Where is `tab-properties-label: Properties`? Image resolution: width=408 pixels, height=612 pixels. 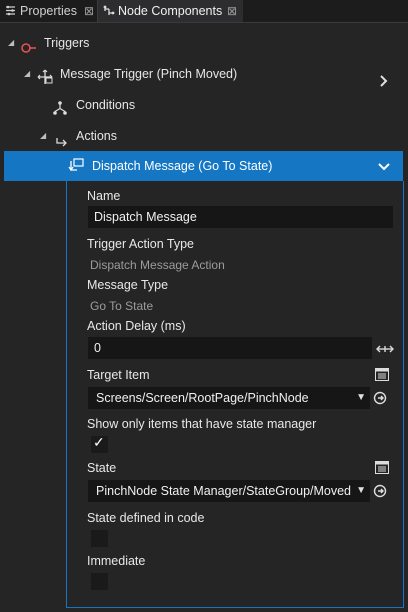 tab-properties-label: Properties is located at coordinates (48, 11).